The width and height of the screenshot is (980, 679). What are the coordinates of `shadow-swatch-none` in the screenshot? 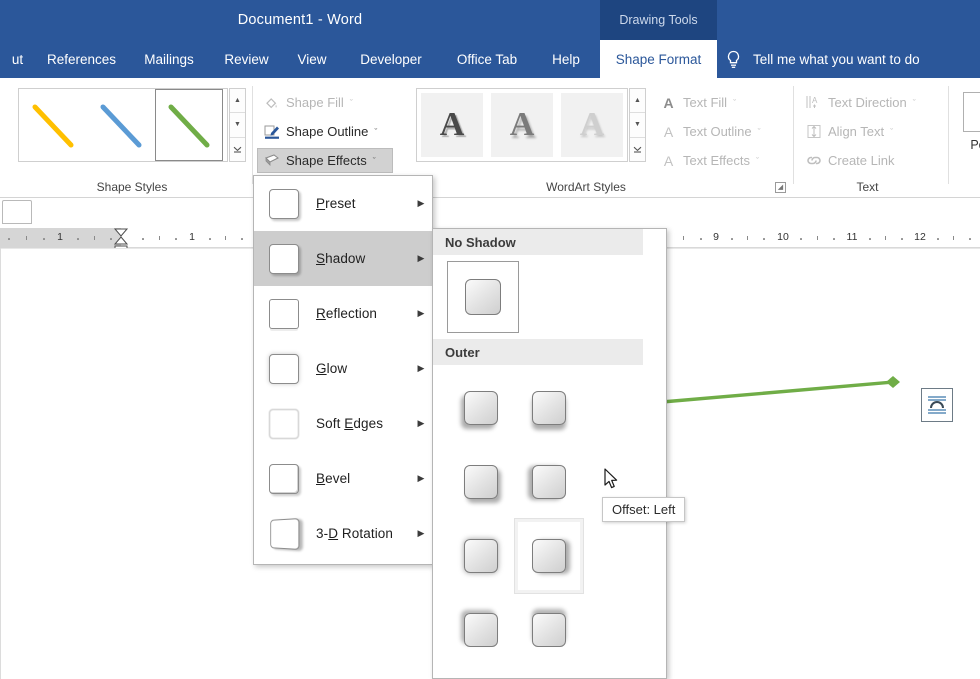 It's located at (483, 297).